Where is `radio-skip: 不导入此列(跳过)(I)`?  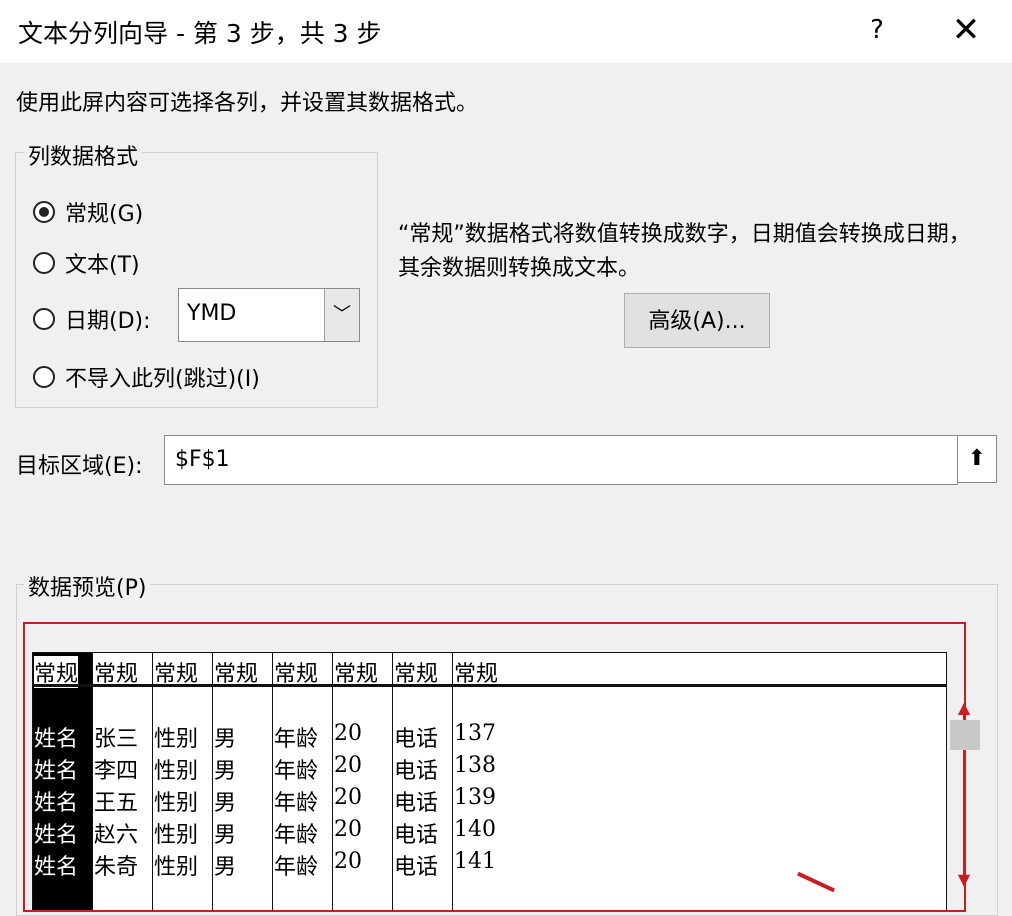 radio-skip: 不导入此列(跳过)(I) is located at coordinates (146, 377).